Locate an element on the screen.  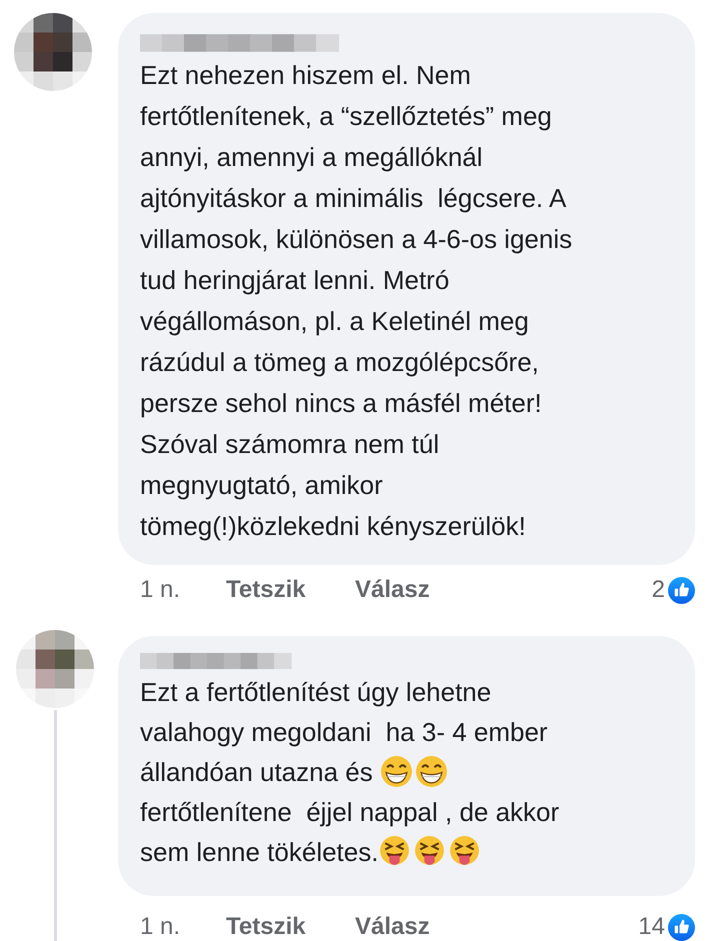
thumbs-up-icon is located at coordinates (681, 590).